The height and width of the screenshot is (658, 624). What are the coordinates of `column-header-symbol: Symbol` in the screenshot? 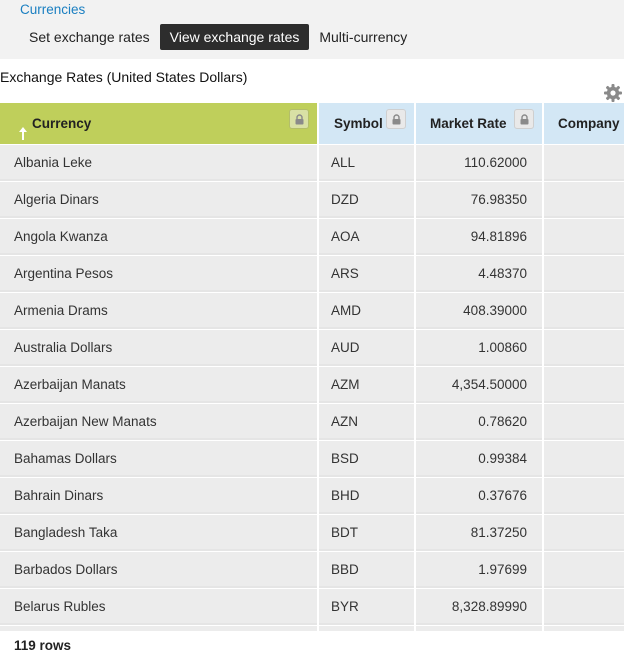 It's located at (366, 123).